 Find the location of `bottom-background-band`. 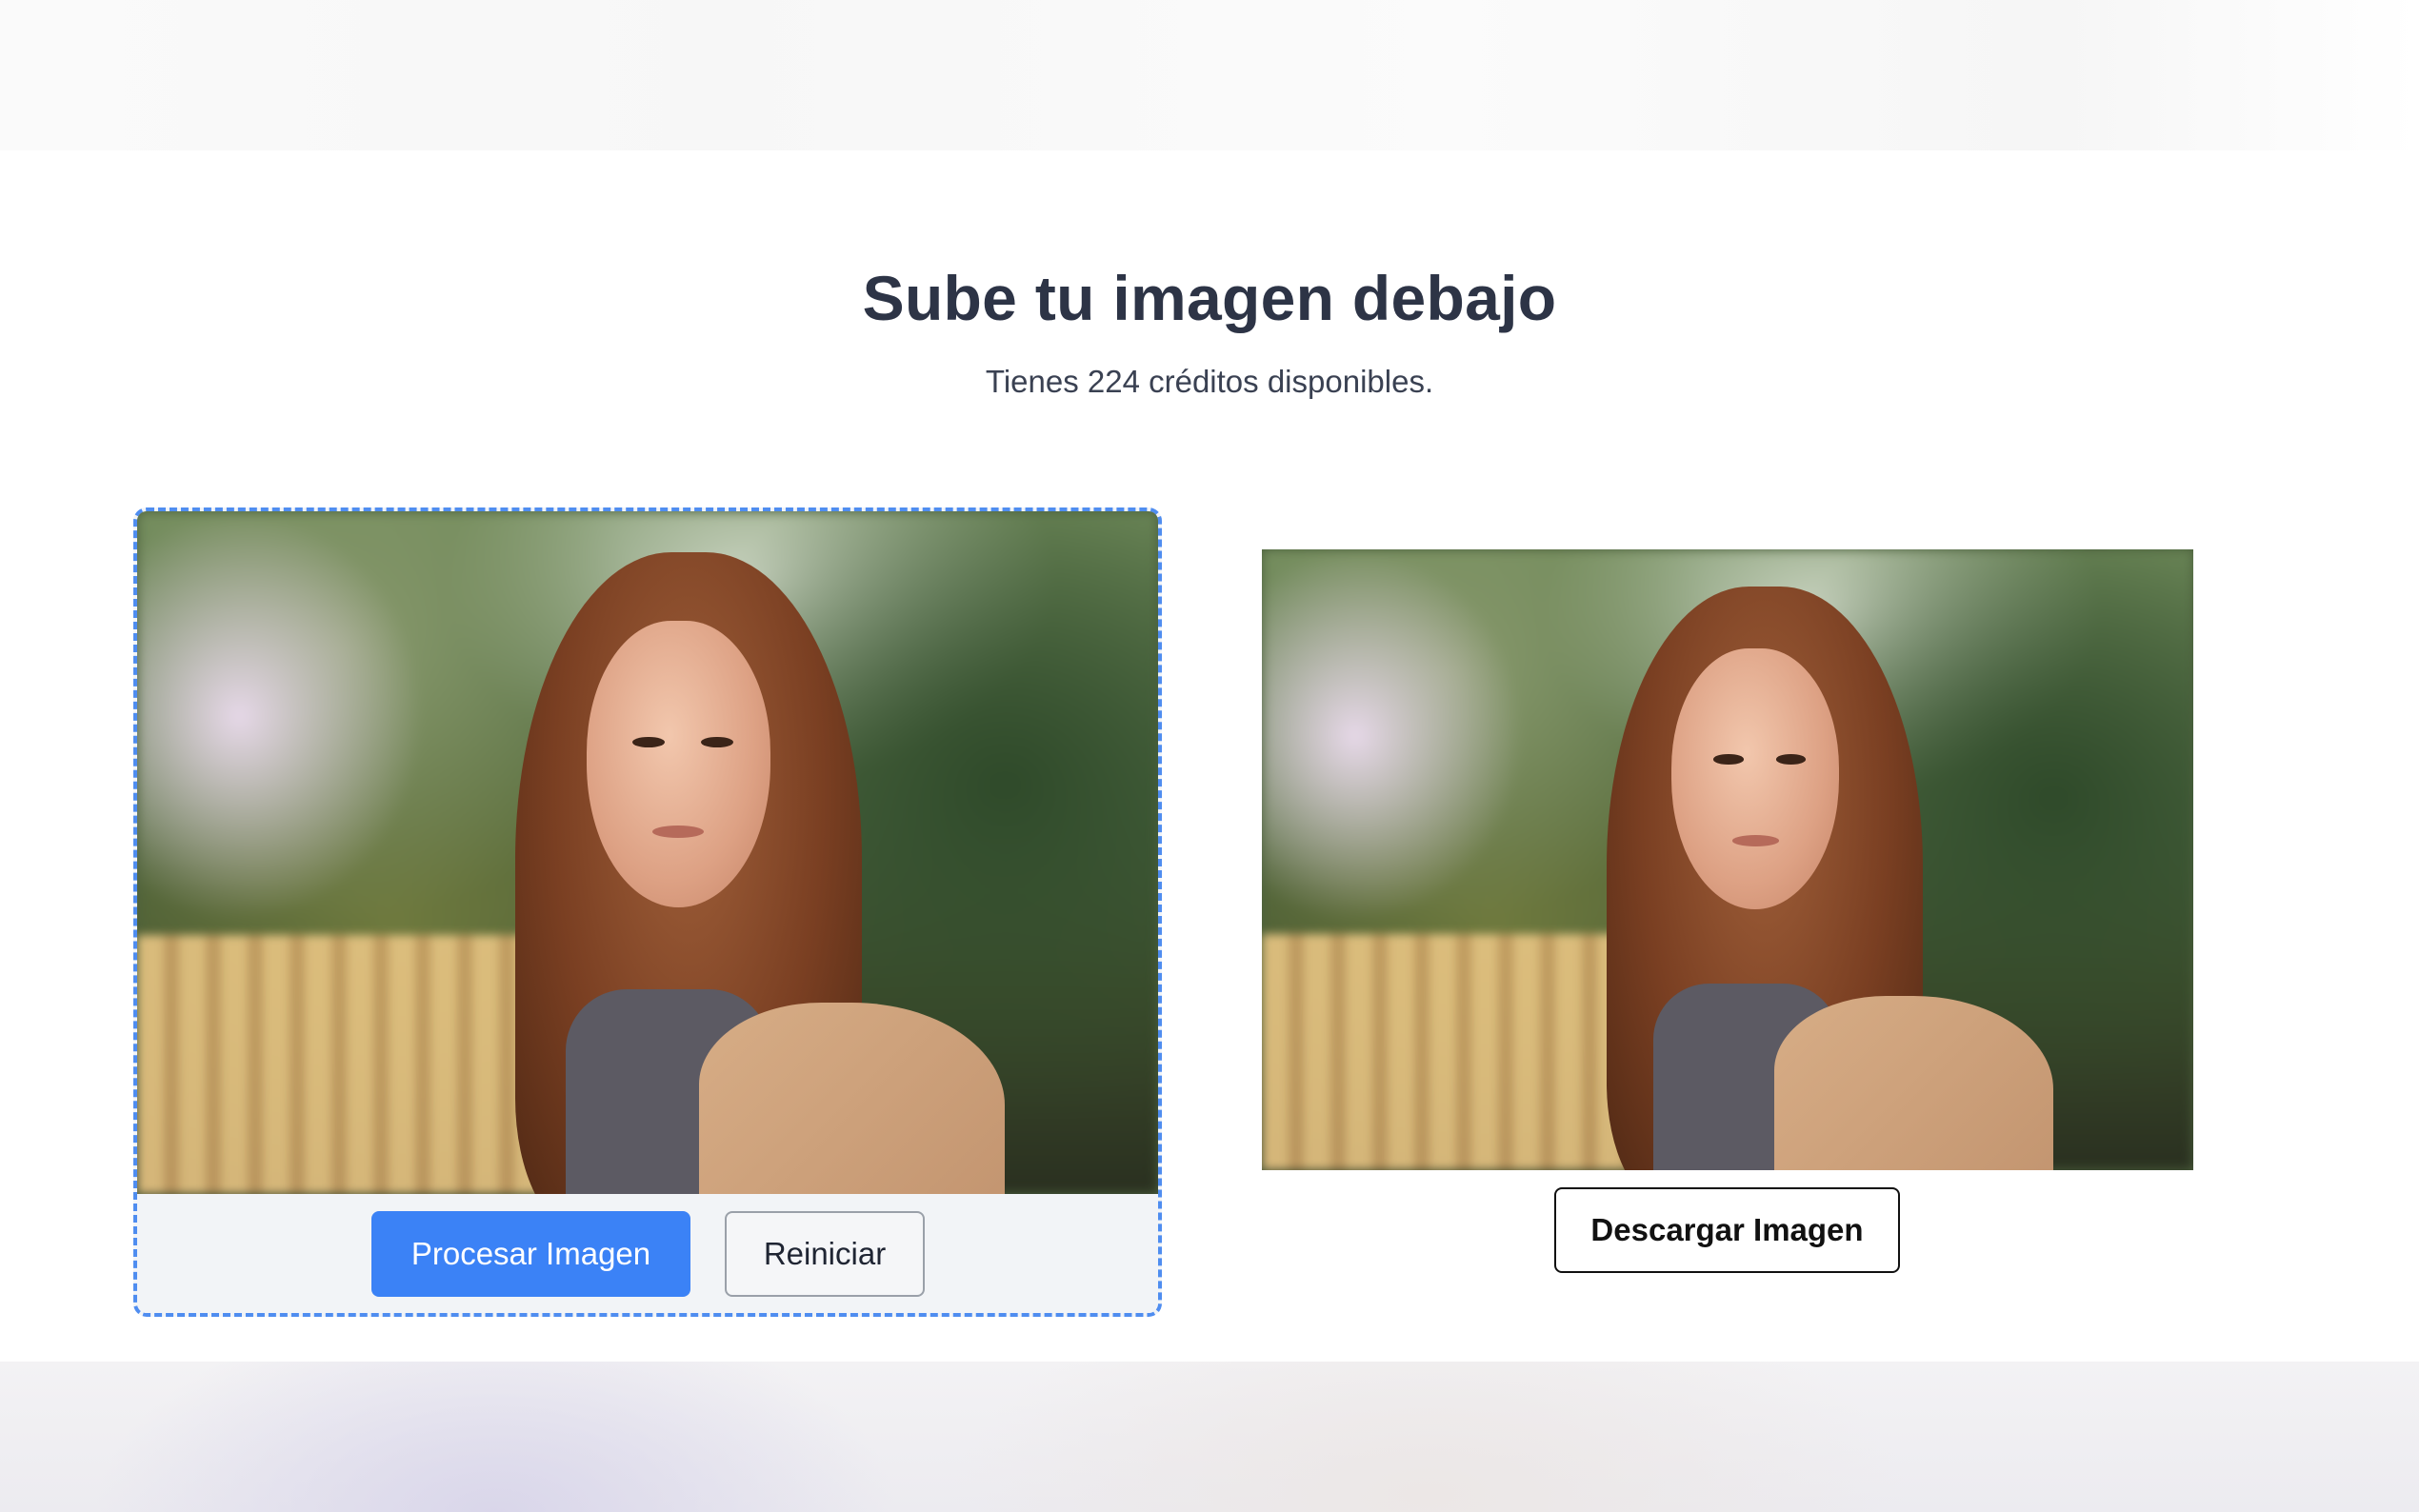

bottom-background-band is located at coordinates (1209, 1437).